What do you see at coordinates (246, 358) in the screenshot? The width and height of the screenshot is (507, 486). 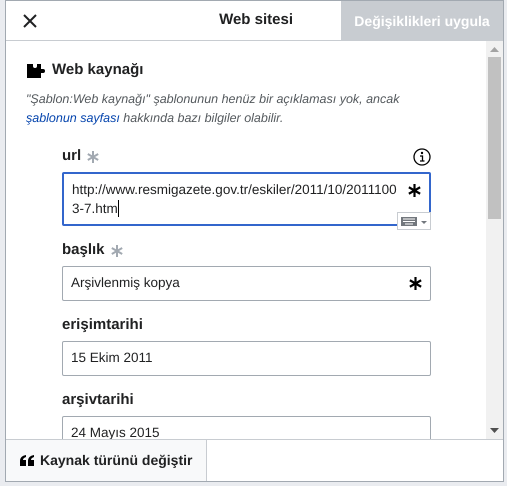 I see `text-field: 15 Ekim 2011` at bounding box center [246, 358].